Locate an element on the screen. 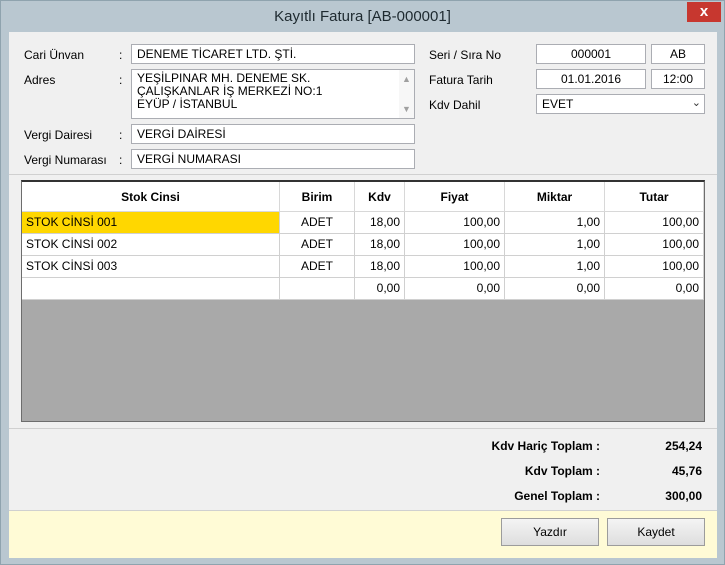 Image resolution: width=725 pixels, height=565 pixels. vergi-dairesi-colon: : is located at coordinates (121, 135).